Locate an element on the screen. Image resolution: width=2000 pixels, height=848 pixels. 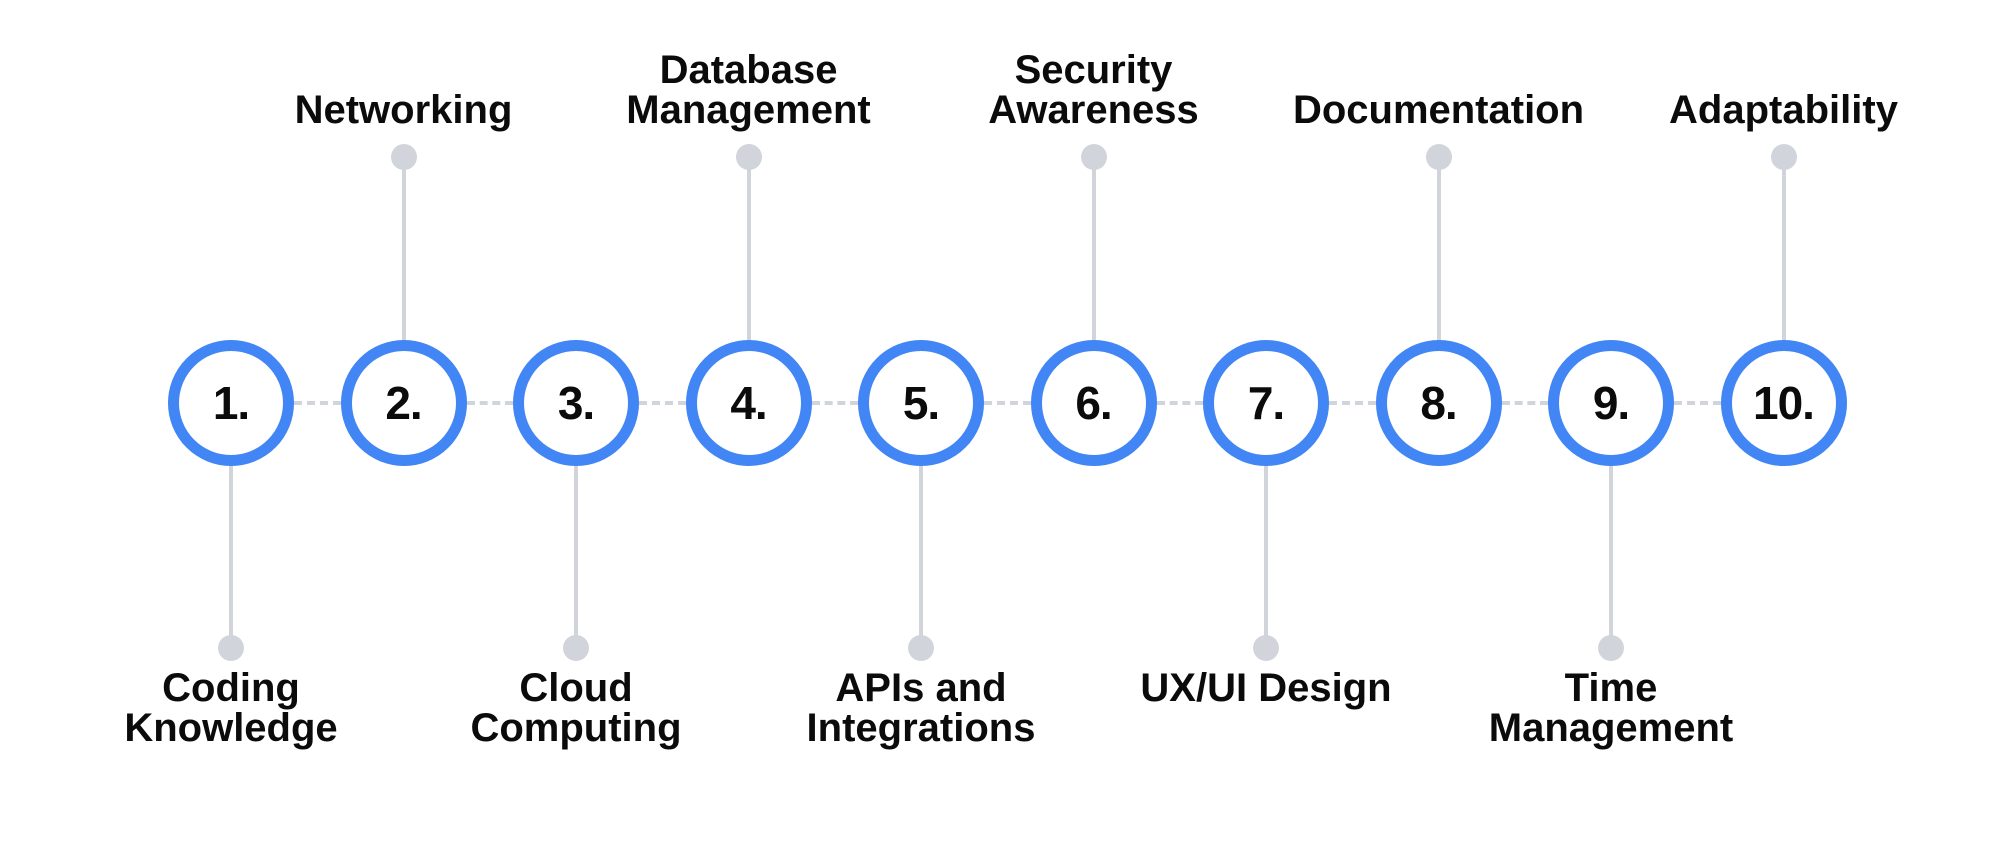
step-label: Database Management is located at coordinates (748, 90).